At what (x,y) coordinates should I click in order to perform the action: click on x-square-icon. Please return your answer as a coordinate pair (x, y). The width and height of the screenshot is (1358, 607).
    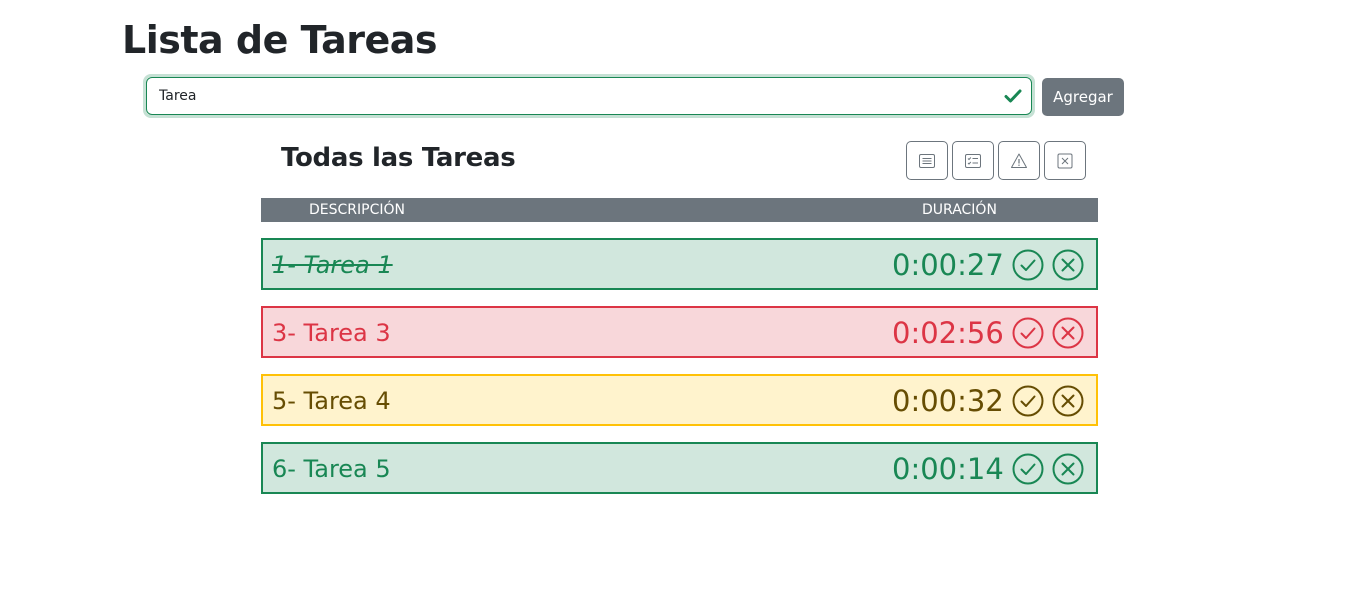
    Looking at the image, I should click on (1065, 160).